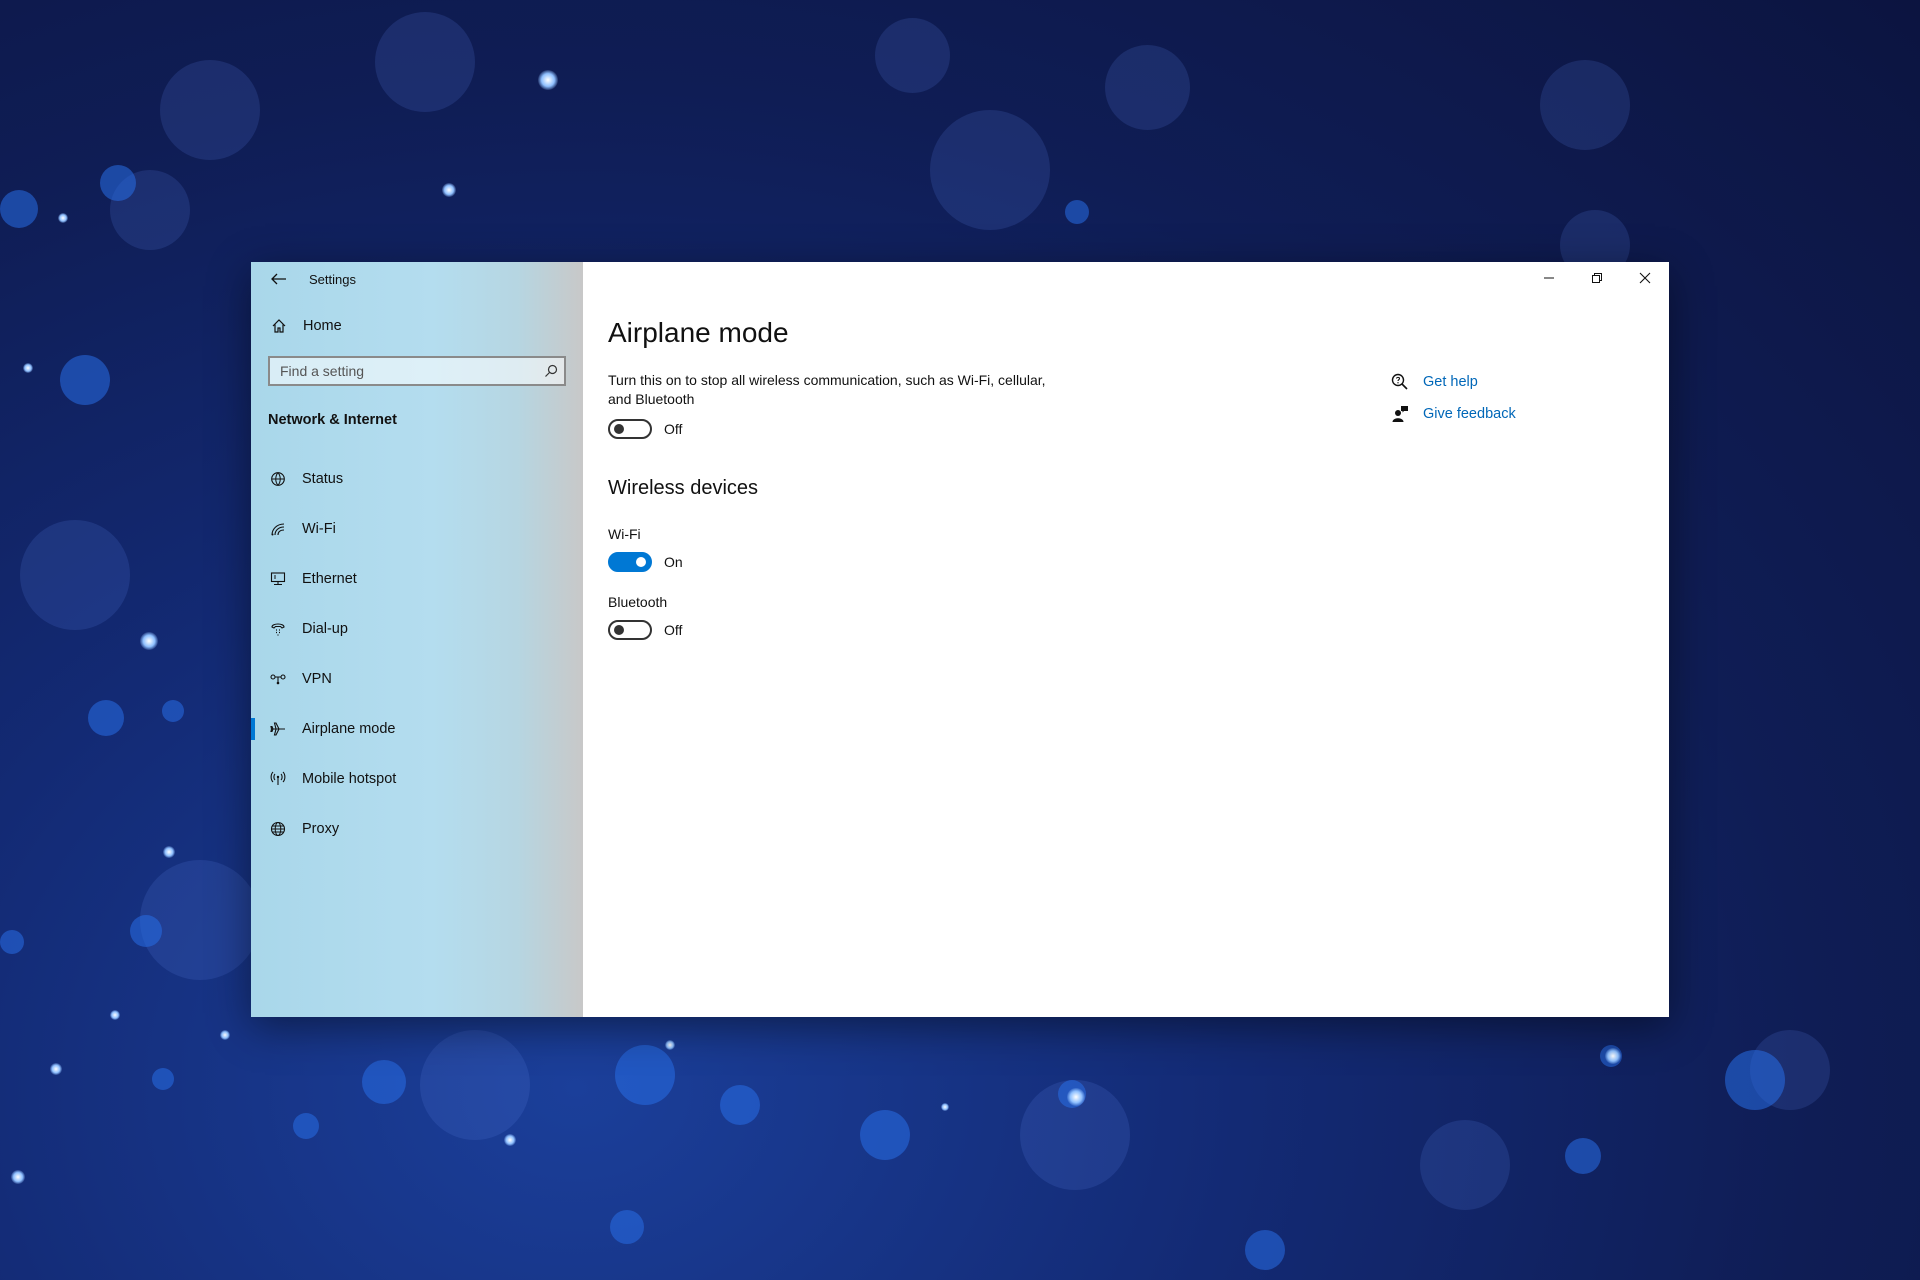  I want to click on sidebar-item-label: Status, so click(323, 479).